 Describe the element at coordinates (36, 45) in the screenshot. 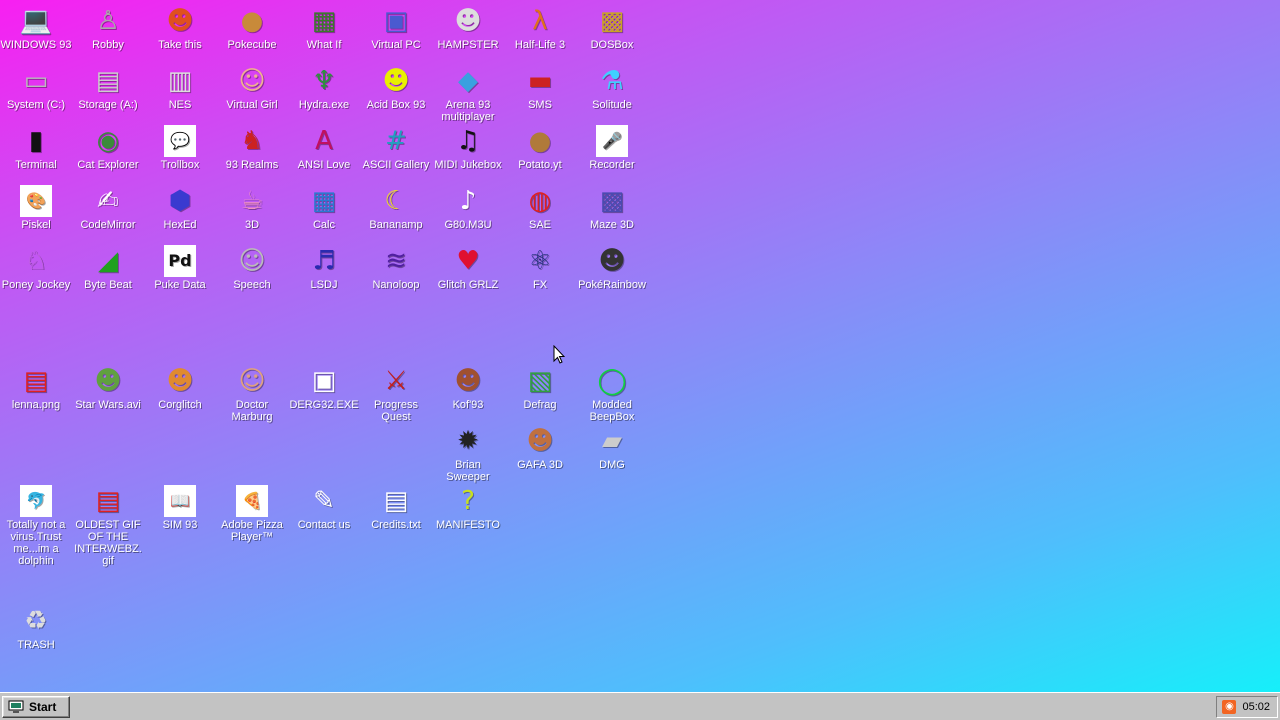

I see `desktop-icon-label: WINDOWS 93` at that location.